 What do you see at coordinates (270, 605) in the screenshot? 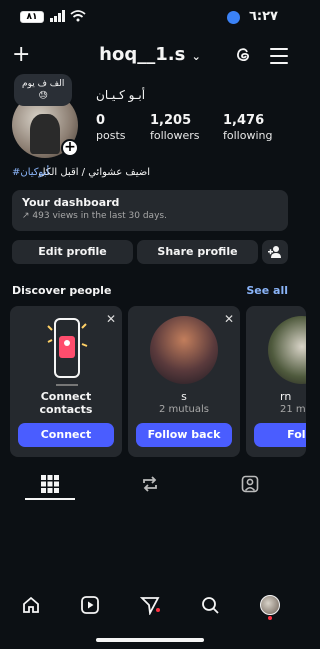
I see `profile-tab-avatar` at bounding box center [270, 605].